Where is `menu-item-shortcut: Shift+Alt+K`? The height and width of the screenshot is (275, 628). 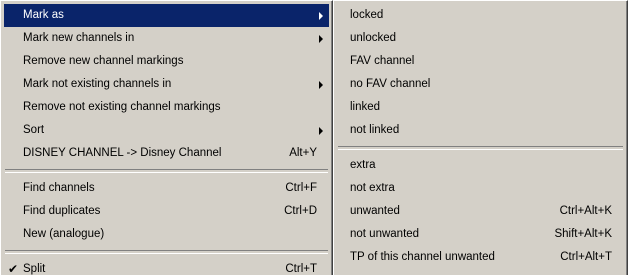 menu-item-shortcut: Shift+Alt+K is located at coordinates (583, 234).